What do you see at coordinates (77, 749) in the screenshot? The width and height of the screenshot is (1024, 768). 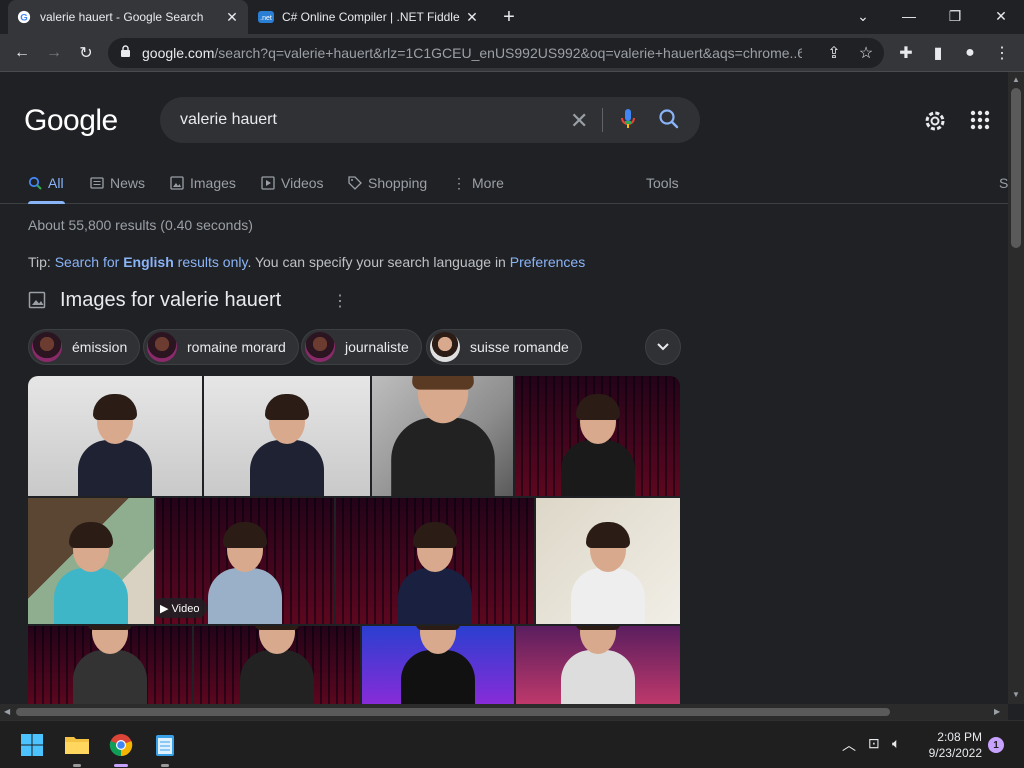 I see `file-explorer-icon` at bounding box center [77, 749].